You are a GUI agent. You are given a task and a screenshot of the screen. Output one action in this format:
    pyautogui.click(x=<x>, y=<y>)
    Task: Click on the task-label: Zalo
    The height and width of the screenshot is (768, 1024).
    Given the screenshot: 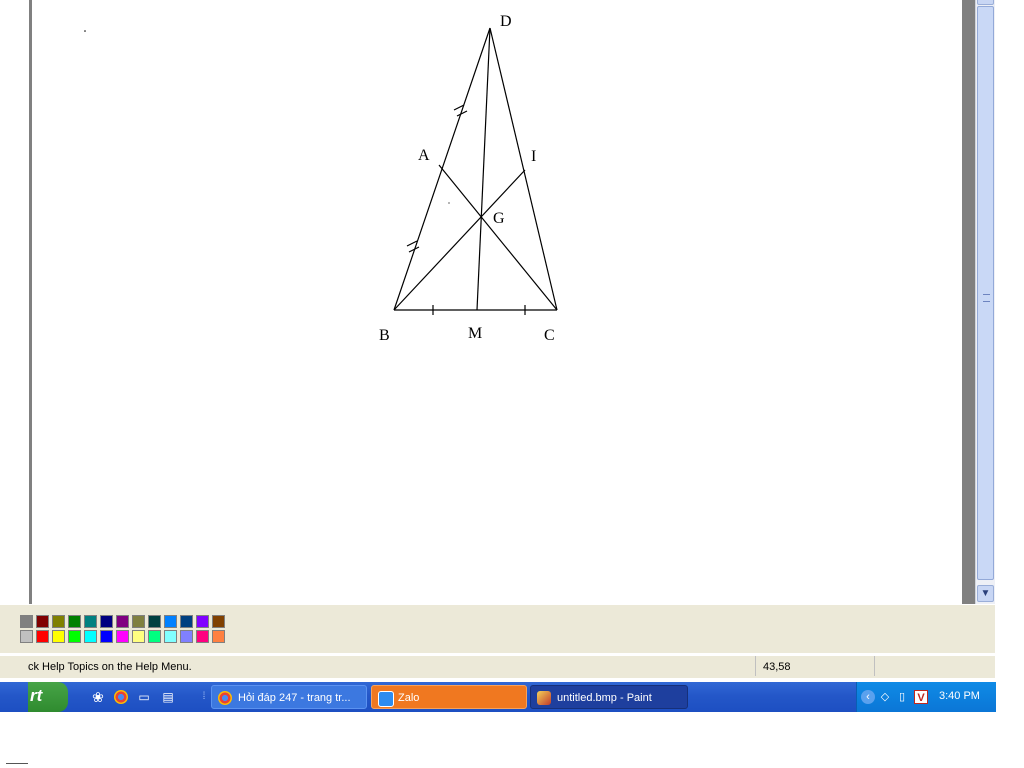 What is the action you would take?
    pyautogui.click(x=409, y=698)
    